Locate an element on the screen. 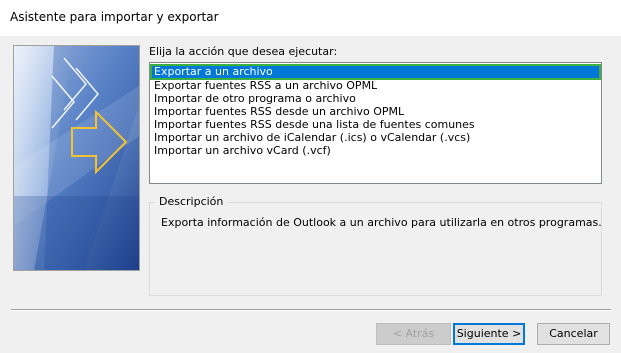  next-button: Siguiente > is located at coordinates (489, 334).